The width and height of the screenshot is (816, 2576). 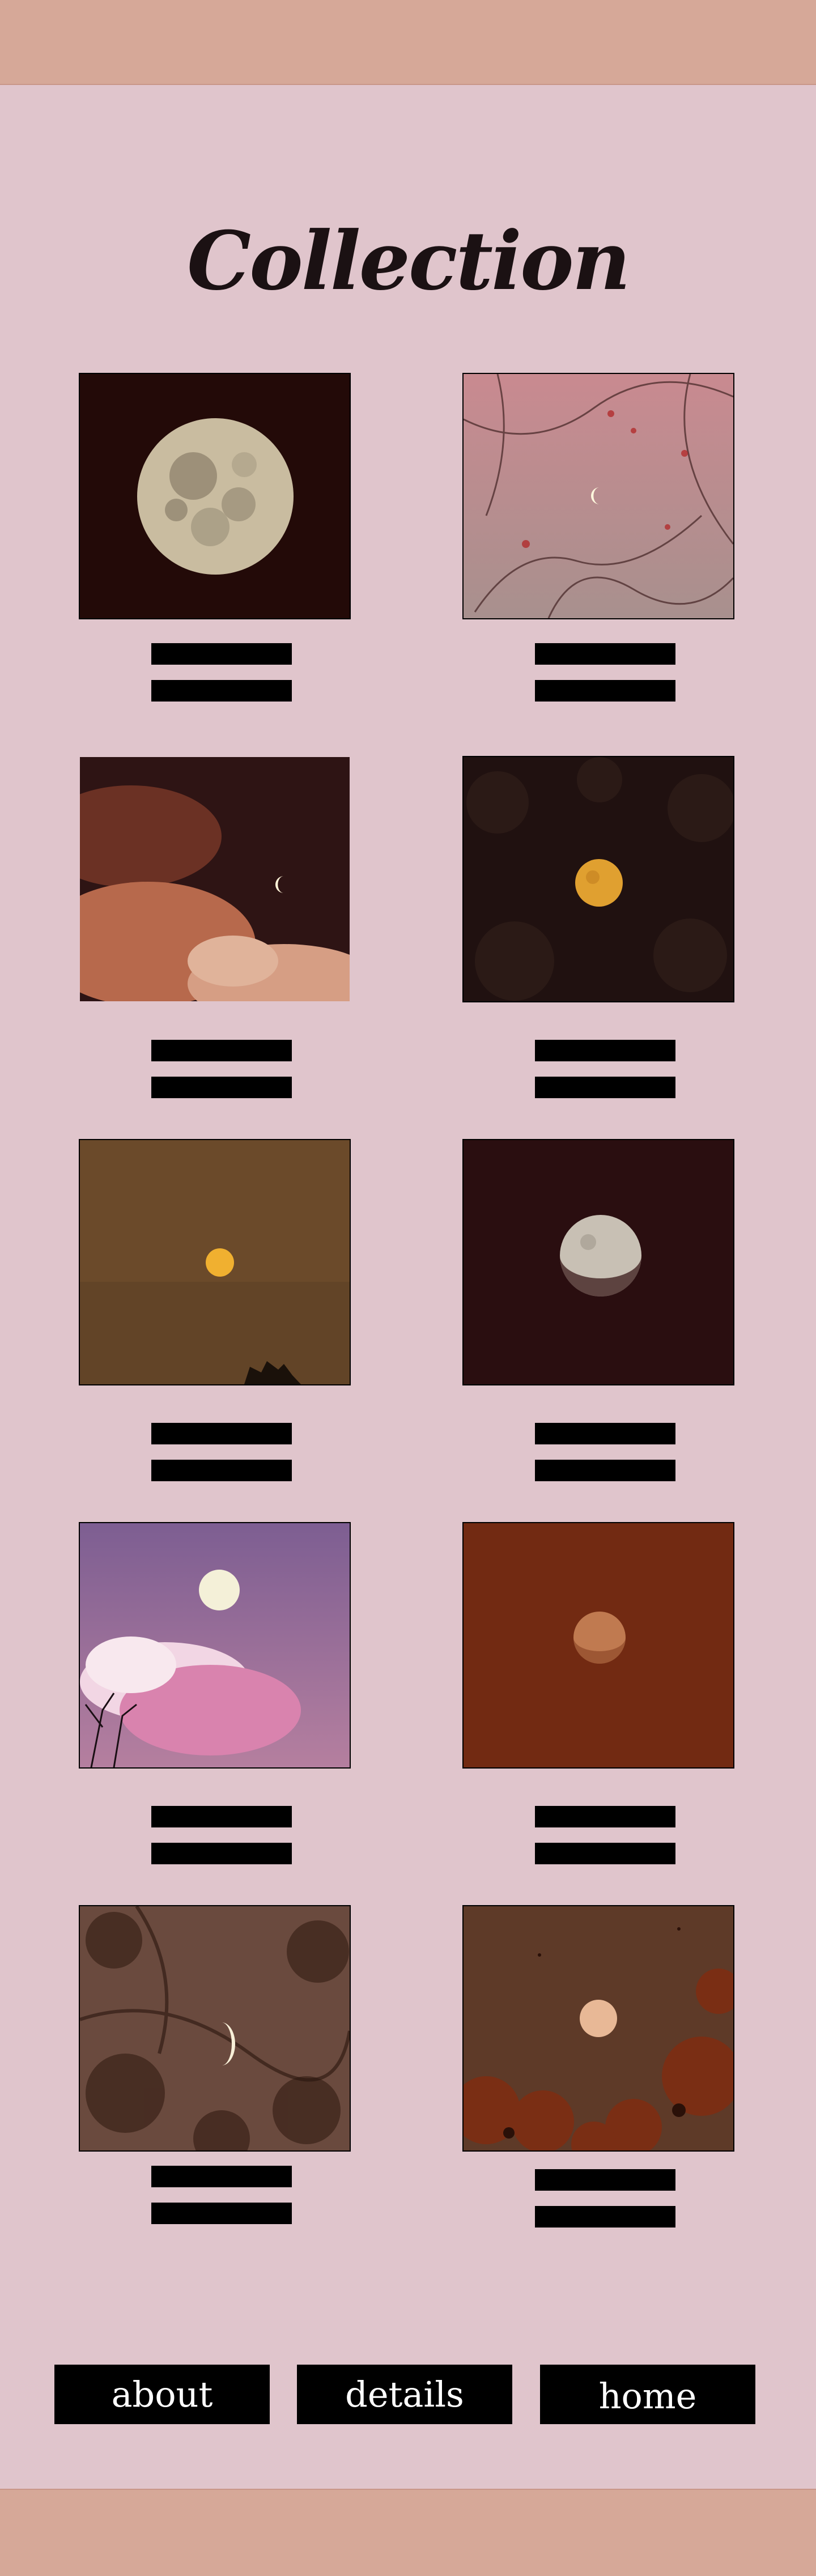 I want to click on moon-rust-sky-image, so click(x=598, y=1645).